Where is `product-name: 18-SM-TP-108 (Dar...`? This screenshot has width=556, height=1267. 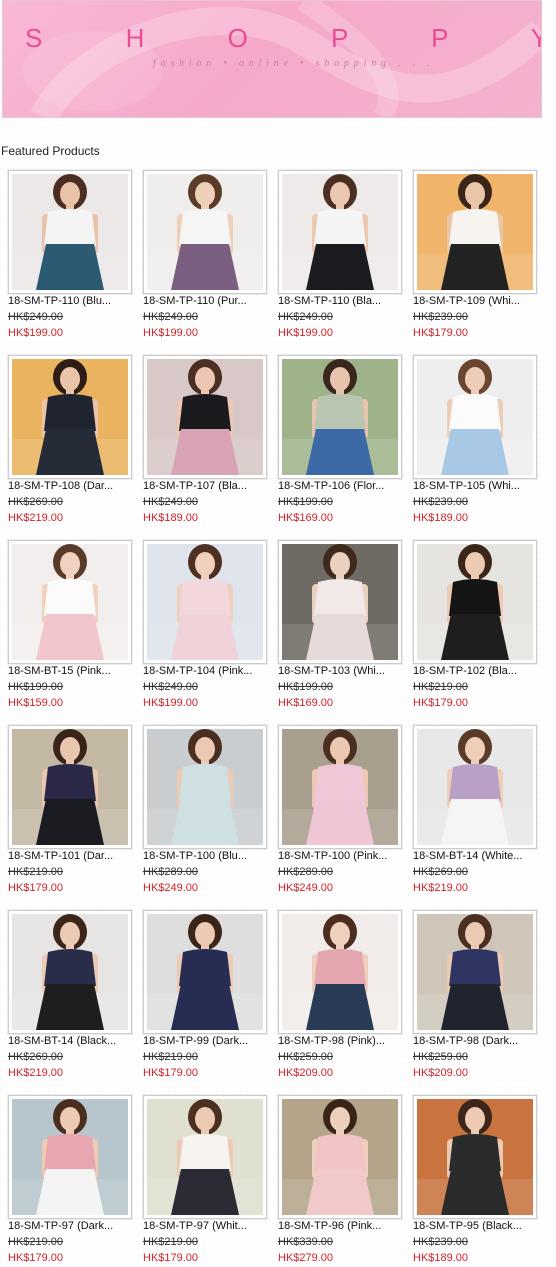 product-name: 18-SM-TP-108 (Dar... is located at coordinates (72, 486).